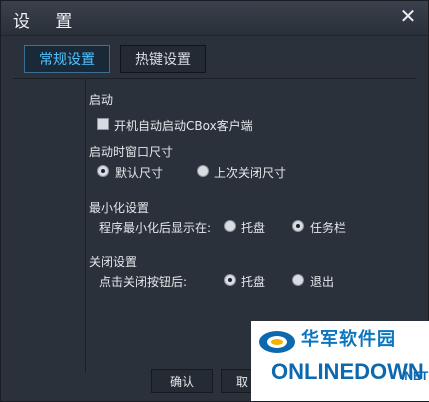  What do you see at coordinates (85, 226) in the screenshot?
I see `left-panel-divider` at bounding box center [85, 226].